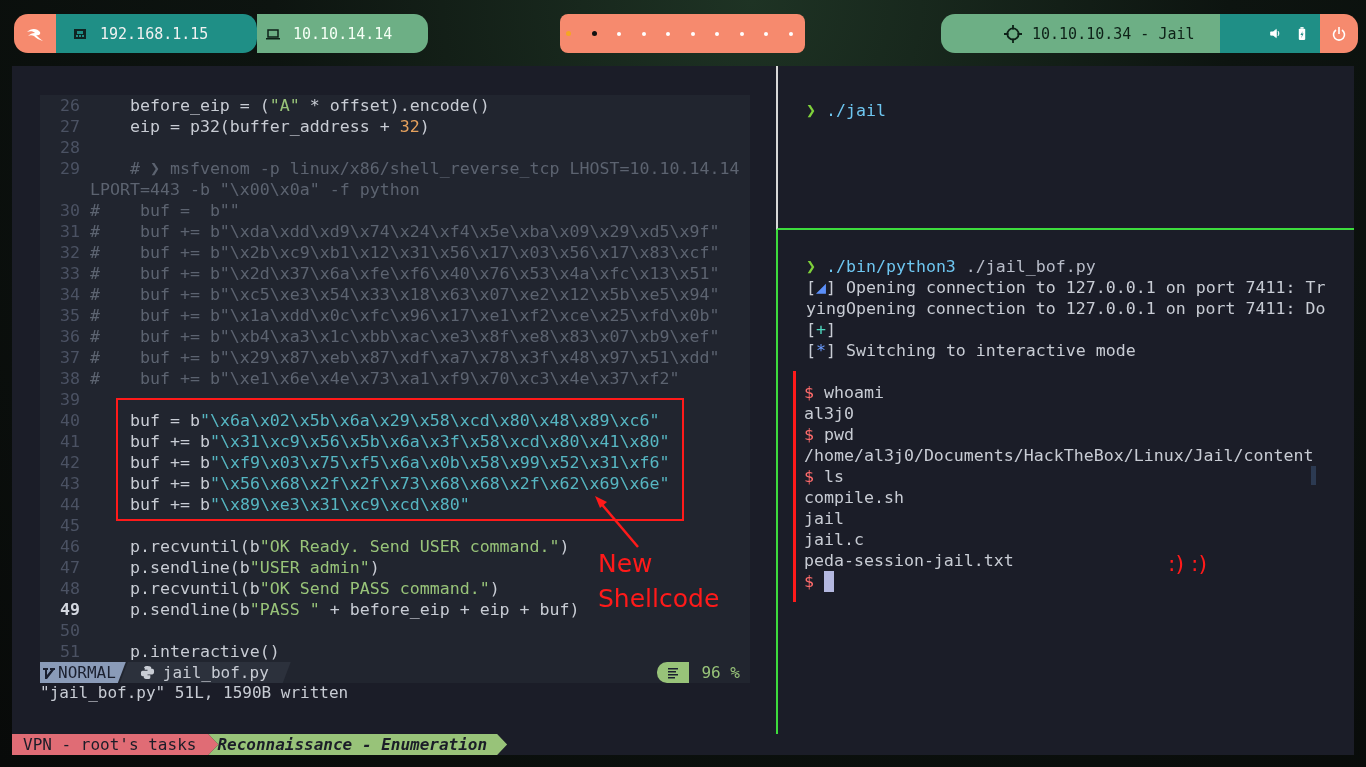  I want to click on code-line: # buf += b"\xc5\xe3\x54\x33\x18\x63\x07\xe2\x12\x5b\xe5\x94", so click(405, 294).